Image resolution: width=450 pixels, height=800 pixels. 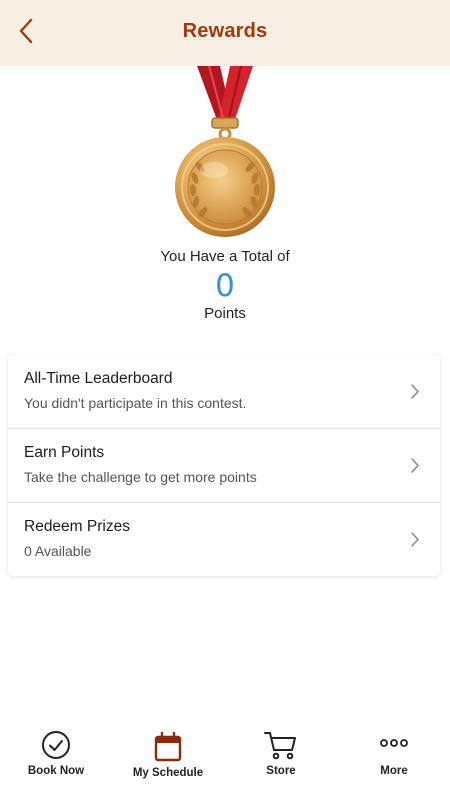 What do you see at coordinates (394, 743) in the screenshot?
I see `more-dots-icon` at bounding box center [394, 743].